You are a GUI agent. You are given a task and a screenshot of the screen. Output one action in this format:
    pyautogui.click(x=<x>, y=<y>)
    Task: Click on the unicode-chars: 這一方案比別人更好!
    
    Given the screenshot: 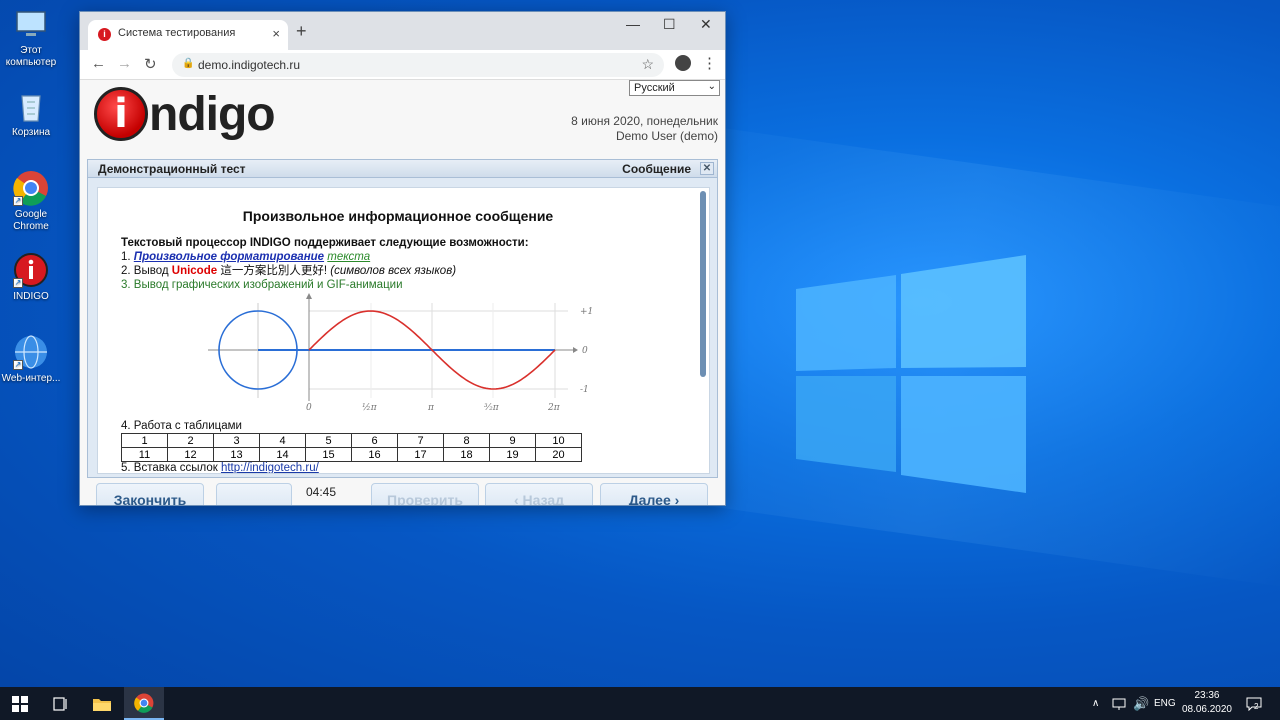 What is the action you would take?
    pyautogui.click(x=274, y=271)
    